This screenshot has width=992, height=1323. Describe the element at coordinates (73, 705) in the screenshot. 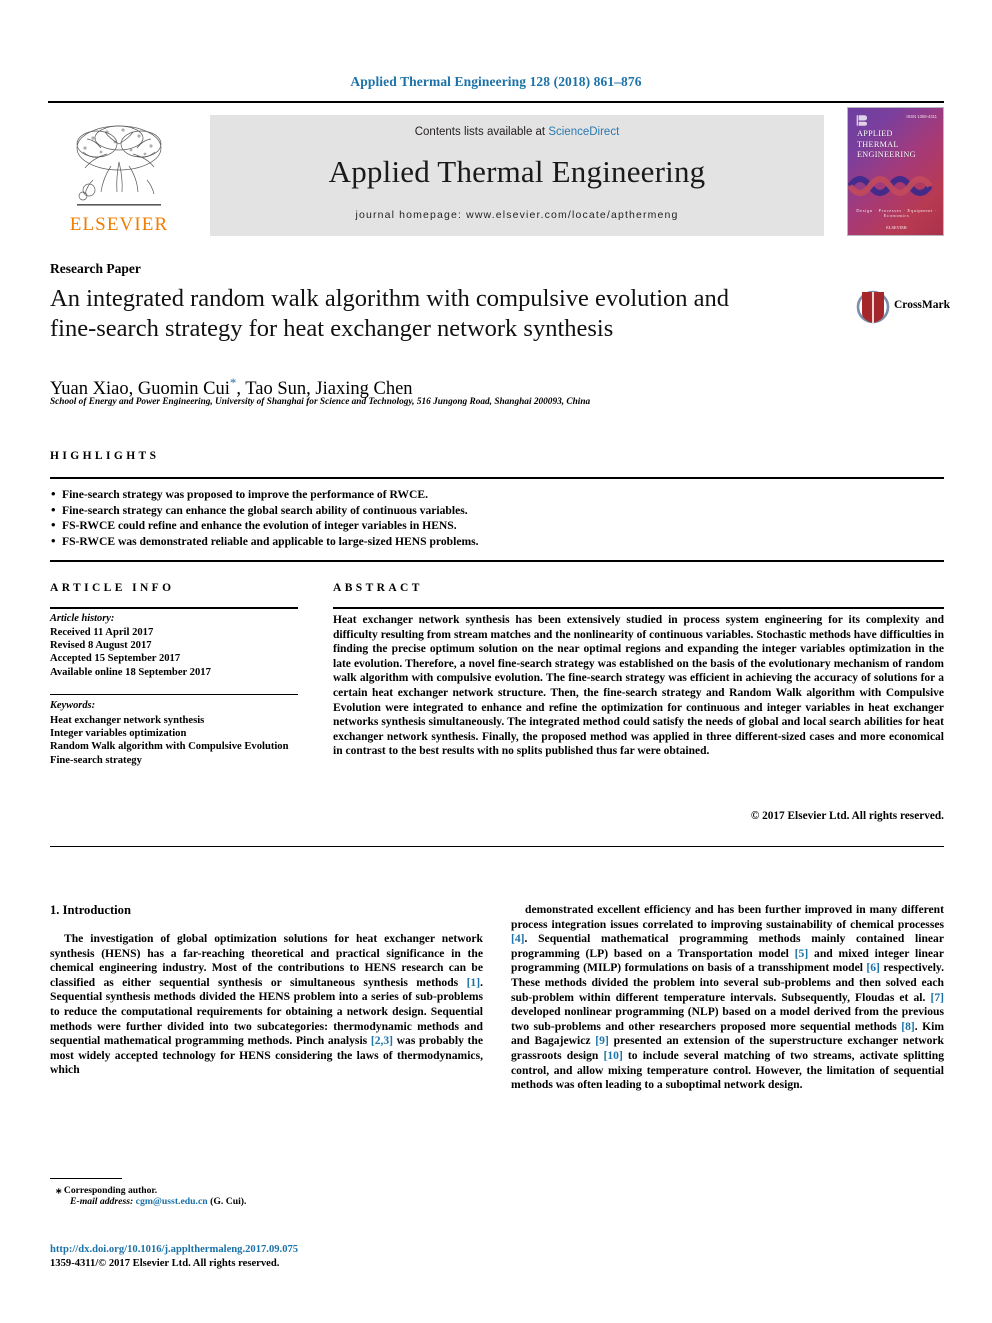

I see `keywords-label: Keywords:` at that location.